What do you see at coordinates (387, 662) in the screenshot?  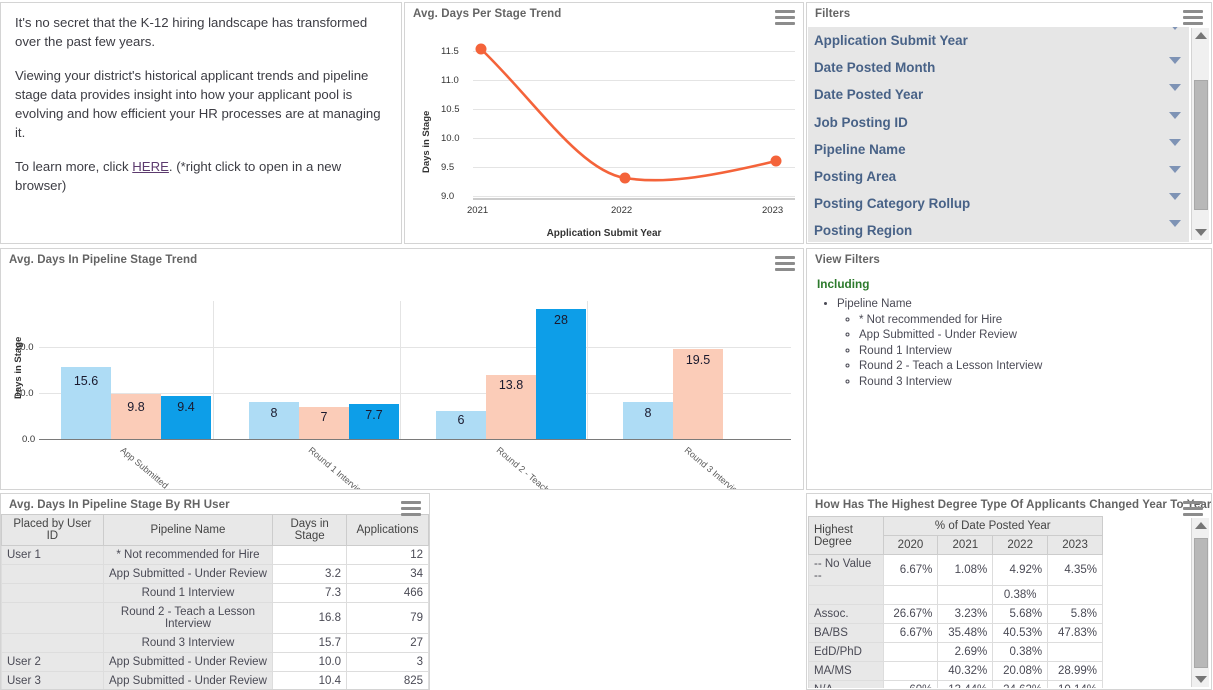 I see `cell-apps: 3` at bounding box center [387, 662].